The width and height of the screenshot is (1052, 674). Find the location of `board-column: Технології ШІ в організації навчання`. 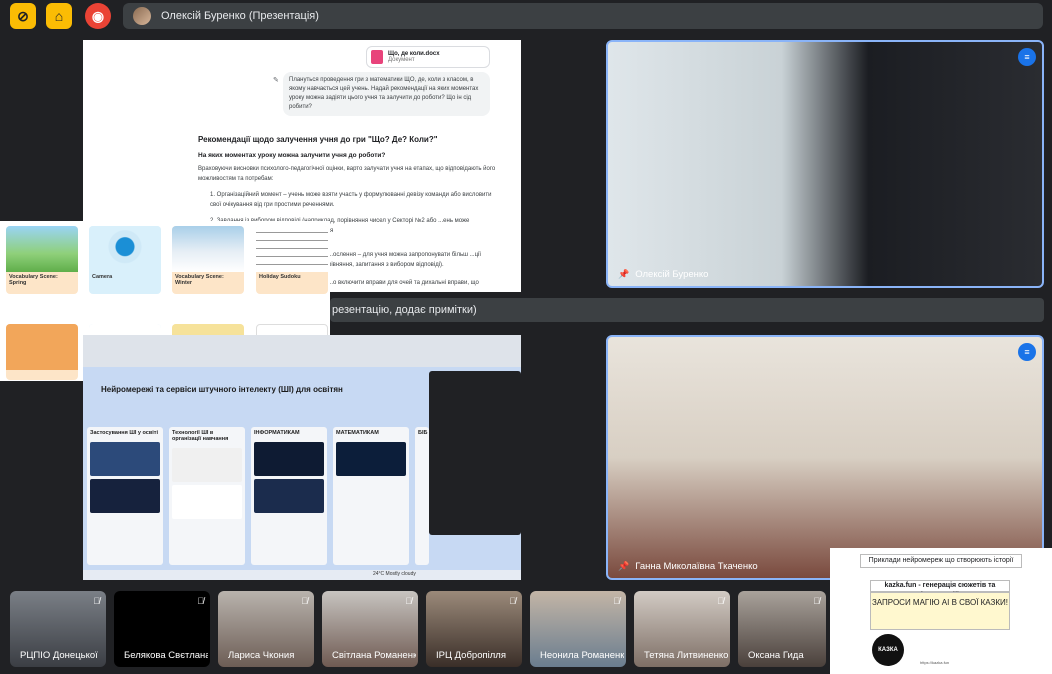

board-column: Технології ШІ в організації навчання is located at coordinates (207, 496).